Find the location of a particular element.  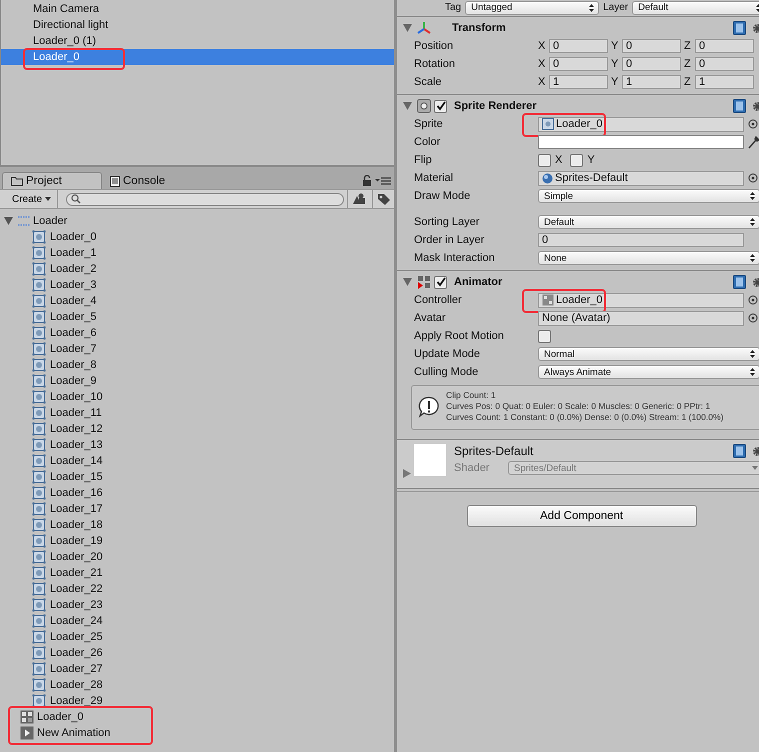

sprite-asset-item: Loader_5 is located at coordinates (197, 317).